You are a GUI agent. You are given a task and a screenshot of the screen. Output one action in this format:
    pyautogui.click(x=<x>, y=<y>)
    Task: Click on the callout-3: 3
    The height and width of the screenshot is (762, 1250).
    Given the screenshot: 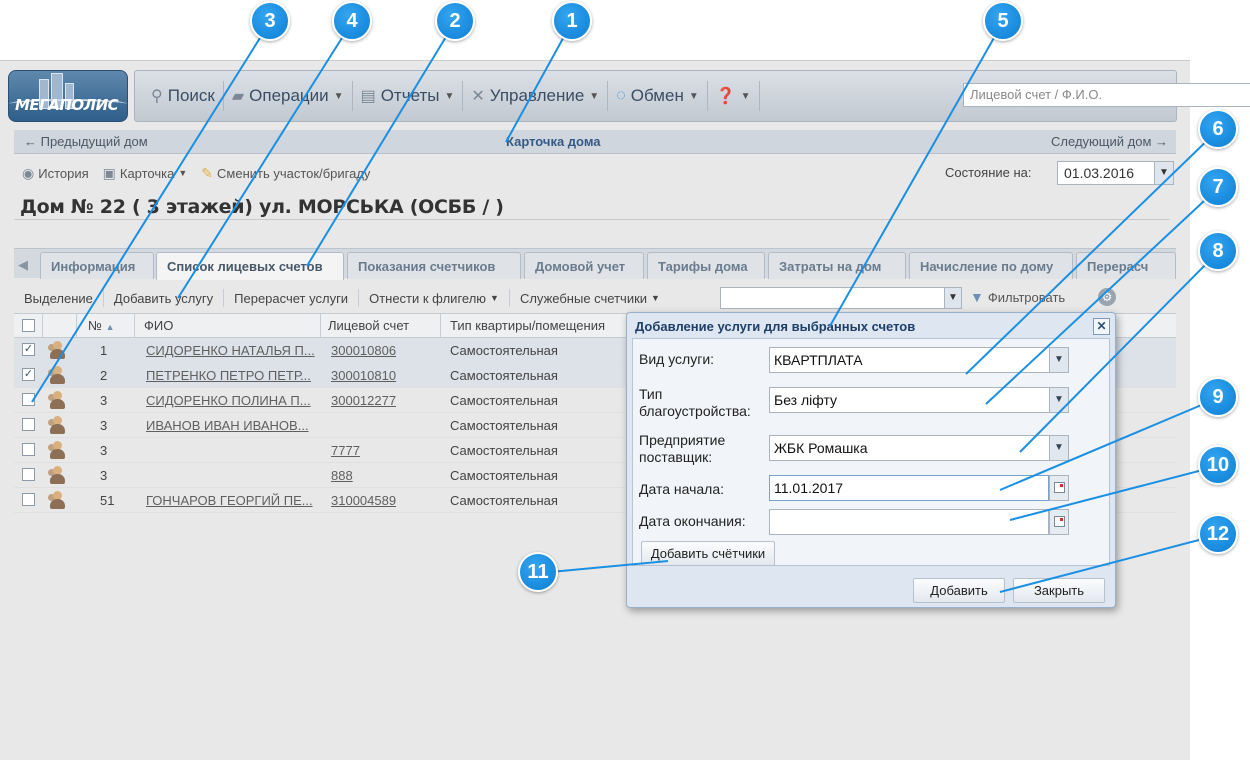 What is the action you would take?
    pyautogui.click(x=270, y=21)
    